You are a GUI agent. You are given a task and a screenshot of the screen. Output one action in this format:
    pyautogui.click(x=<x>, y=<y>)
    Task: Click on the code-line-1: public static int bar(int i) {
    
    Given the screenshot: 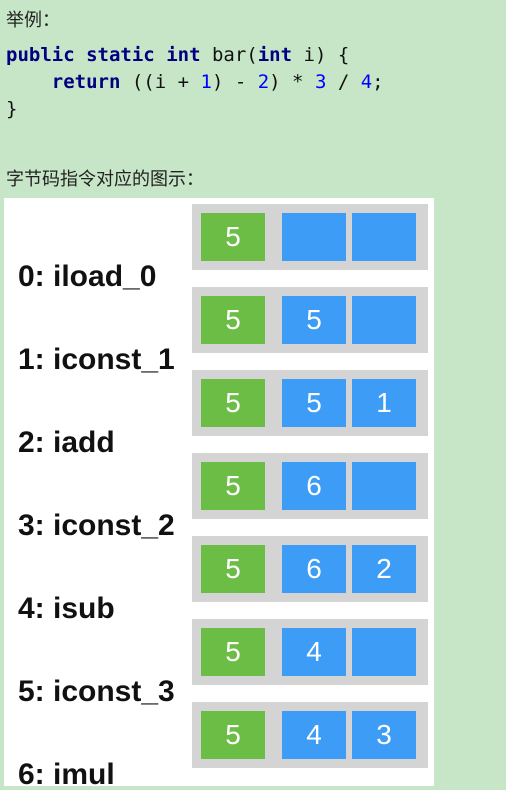 What is the action you would take?
    pyautogui.click(x=177, y=55)
    